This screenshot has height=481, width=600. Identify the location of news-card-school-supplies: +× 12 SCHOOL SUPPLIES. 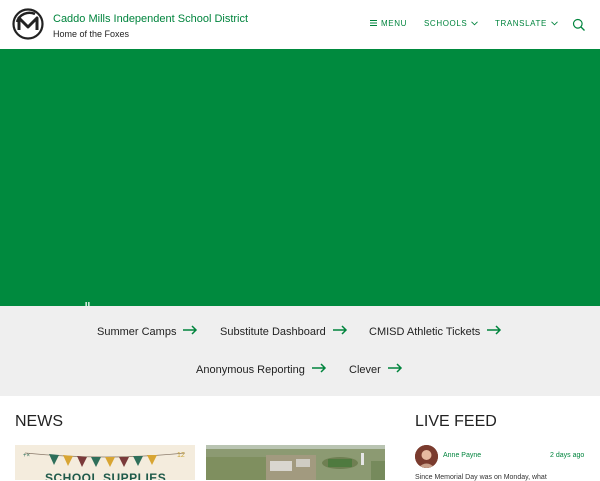
(105, 462).